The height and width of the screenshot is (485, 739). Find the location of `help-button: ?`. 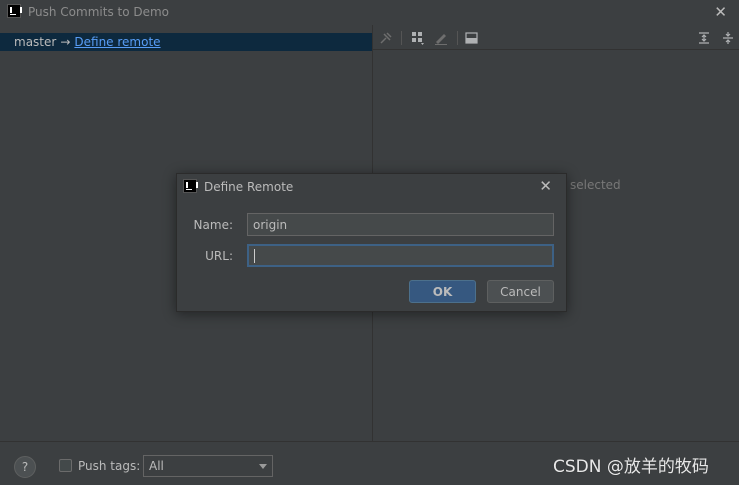

help-button: ? is located at coordinates (25, 467).